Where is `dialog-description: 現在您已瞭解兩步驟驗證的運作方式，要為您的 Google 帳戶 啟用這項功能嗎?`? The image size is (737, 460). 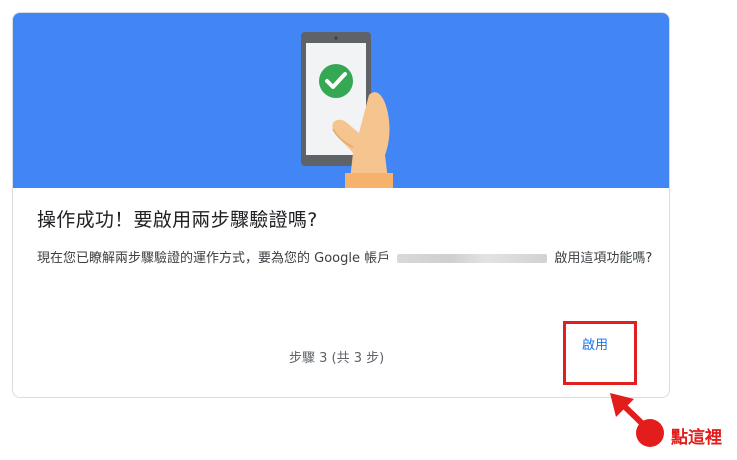 dialog-description: 現在您已瞭解兩步驟驗證的運作方式，要為您的 Google 帳戶 啟用這項功能嗎? is located at coordinates (347, 259).